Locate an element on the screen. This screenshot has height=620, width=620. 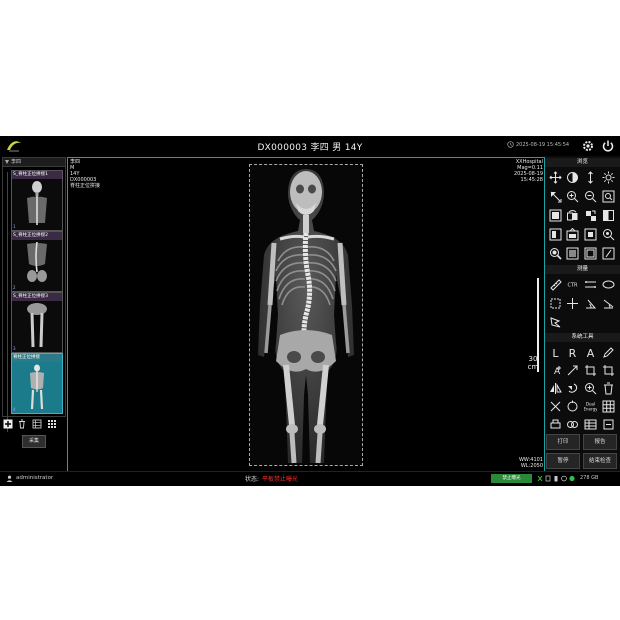
rotate-right-icon is located at coordinates (590, 215).